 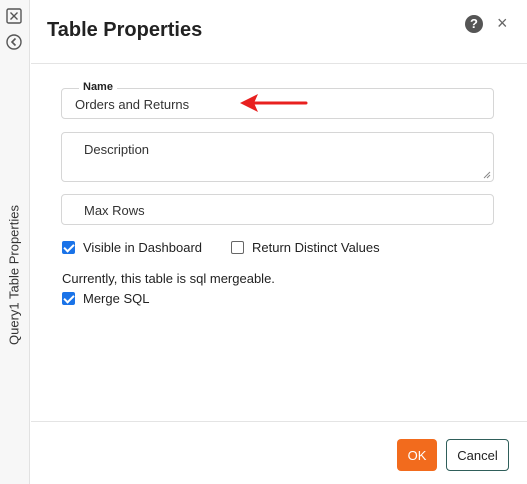 I want to click on visible-in-dashboard-label: Visible in Dashboard, so click(x=142, y=247).